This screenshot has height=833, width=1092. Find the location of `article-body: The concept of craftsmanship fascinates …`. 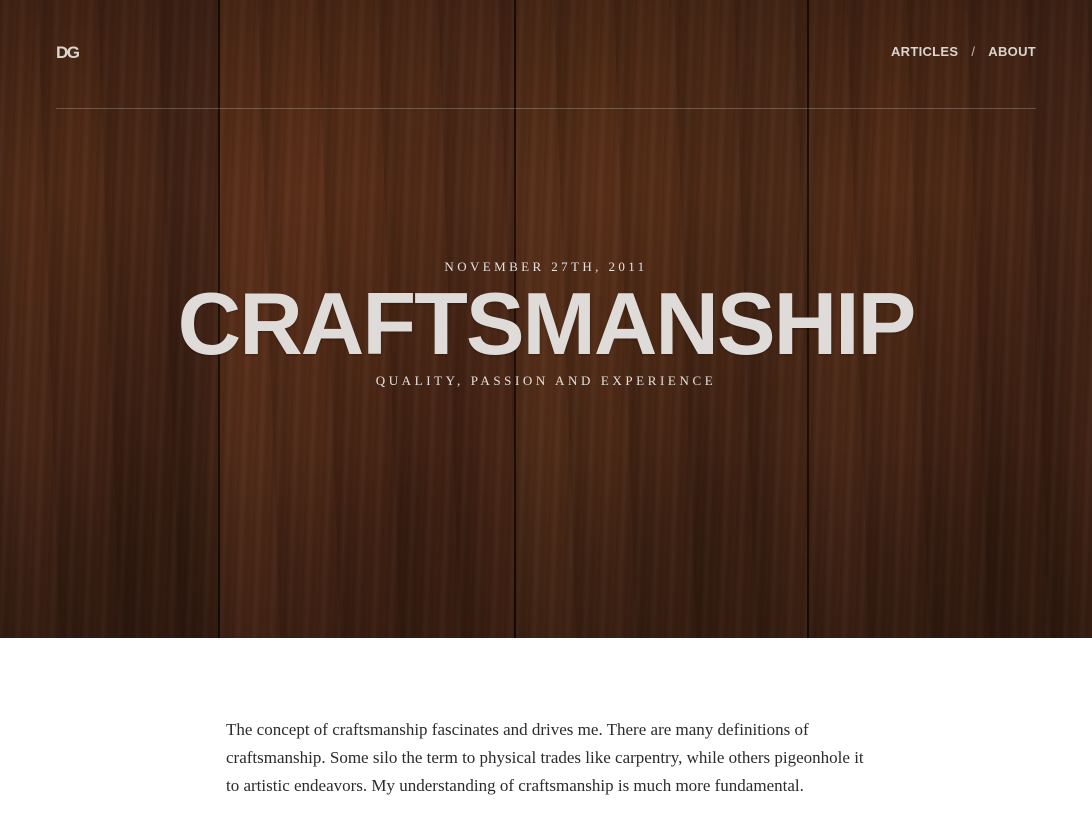

article-body: The concept of craftsmanship fascinates … is located at coordinates (546, 758).